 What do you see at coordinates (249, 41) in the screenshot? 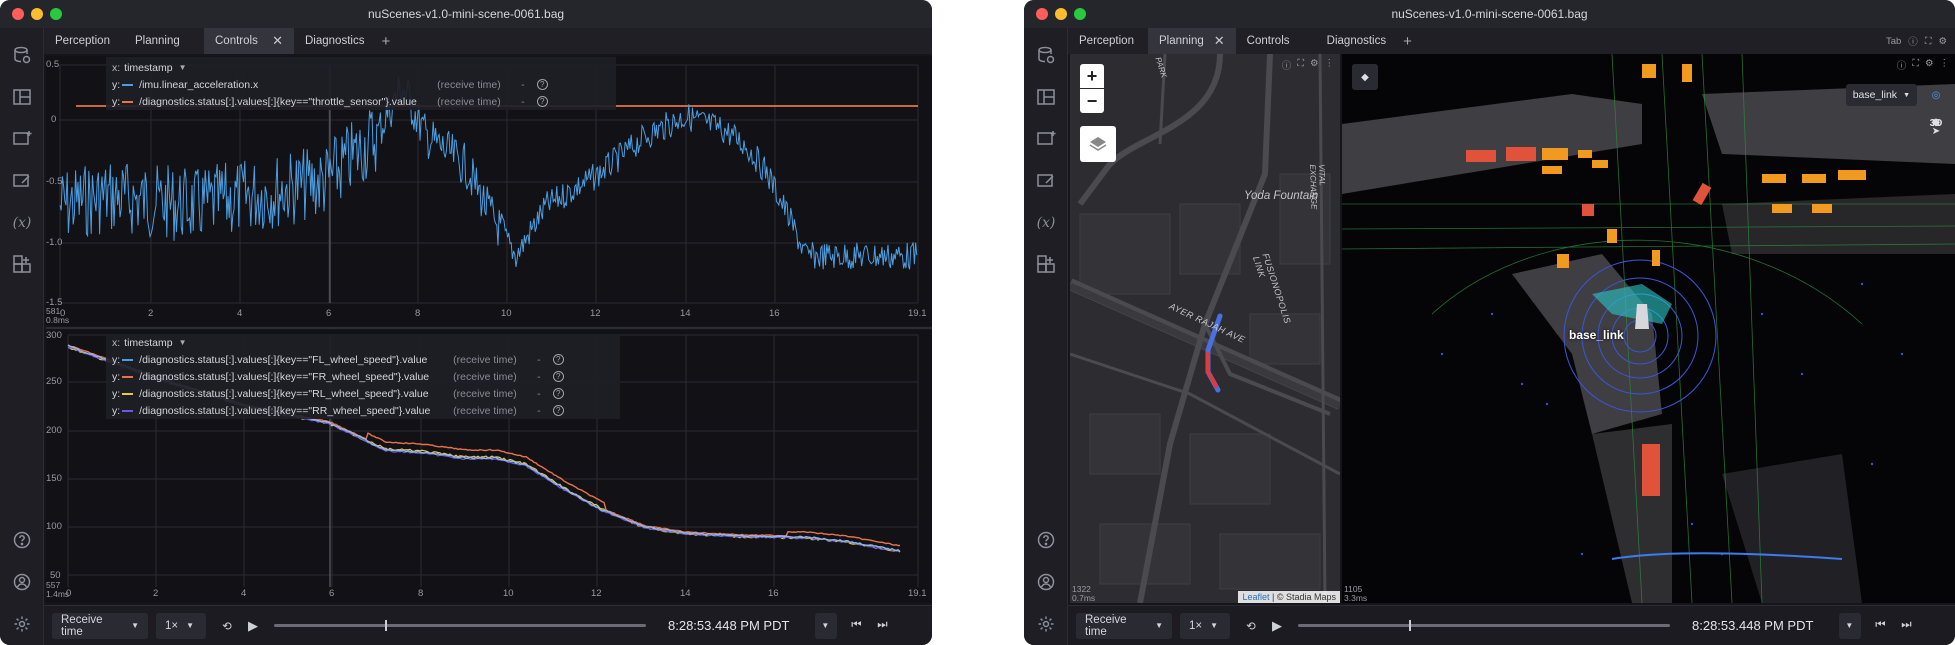
I see `tab-controls: Controls ✕` at bounding box center [249, 41].